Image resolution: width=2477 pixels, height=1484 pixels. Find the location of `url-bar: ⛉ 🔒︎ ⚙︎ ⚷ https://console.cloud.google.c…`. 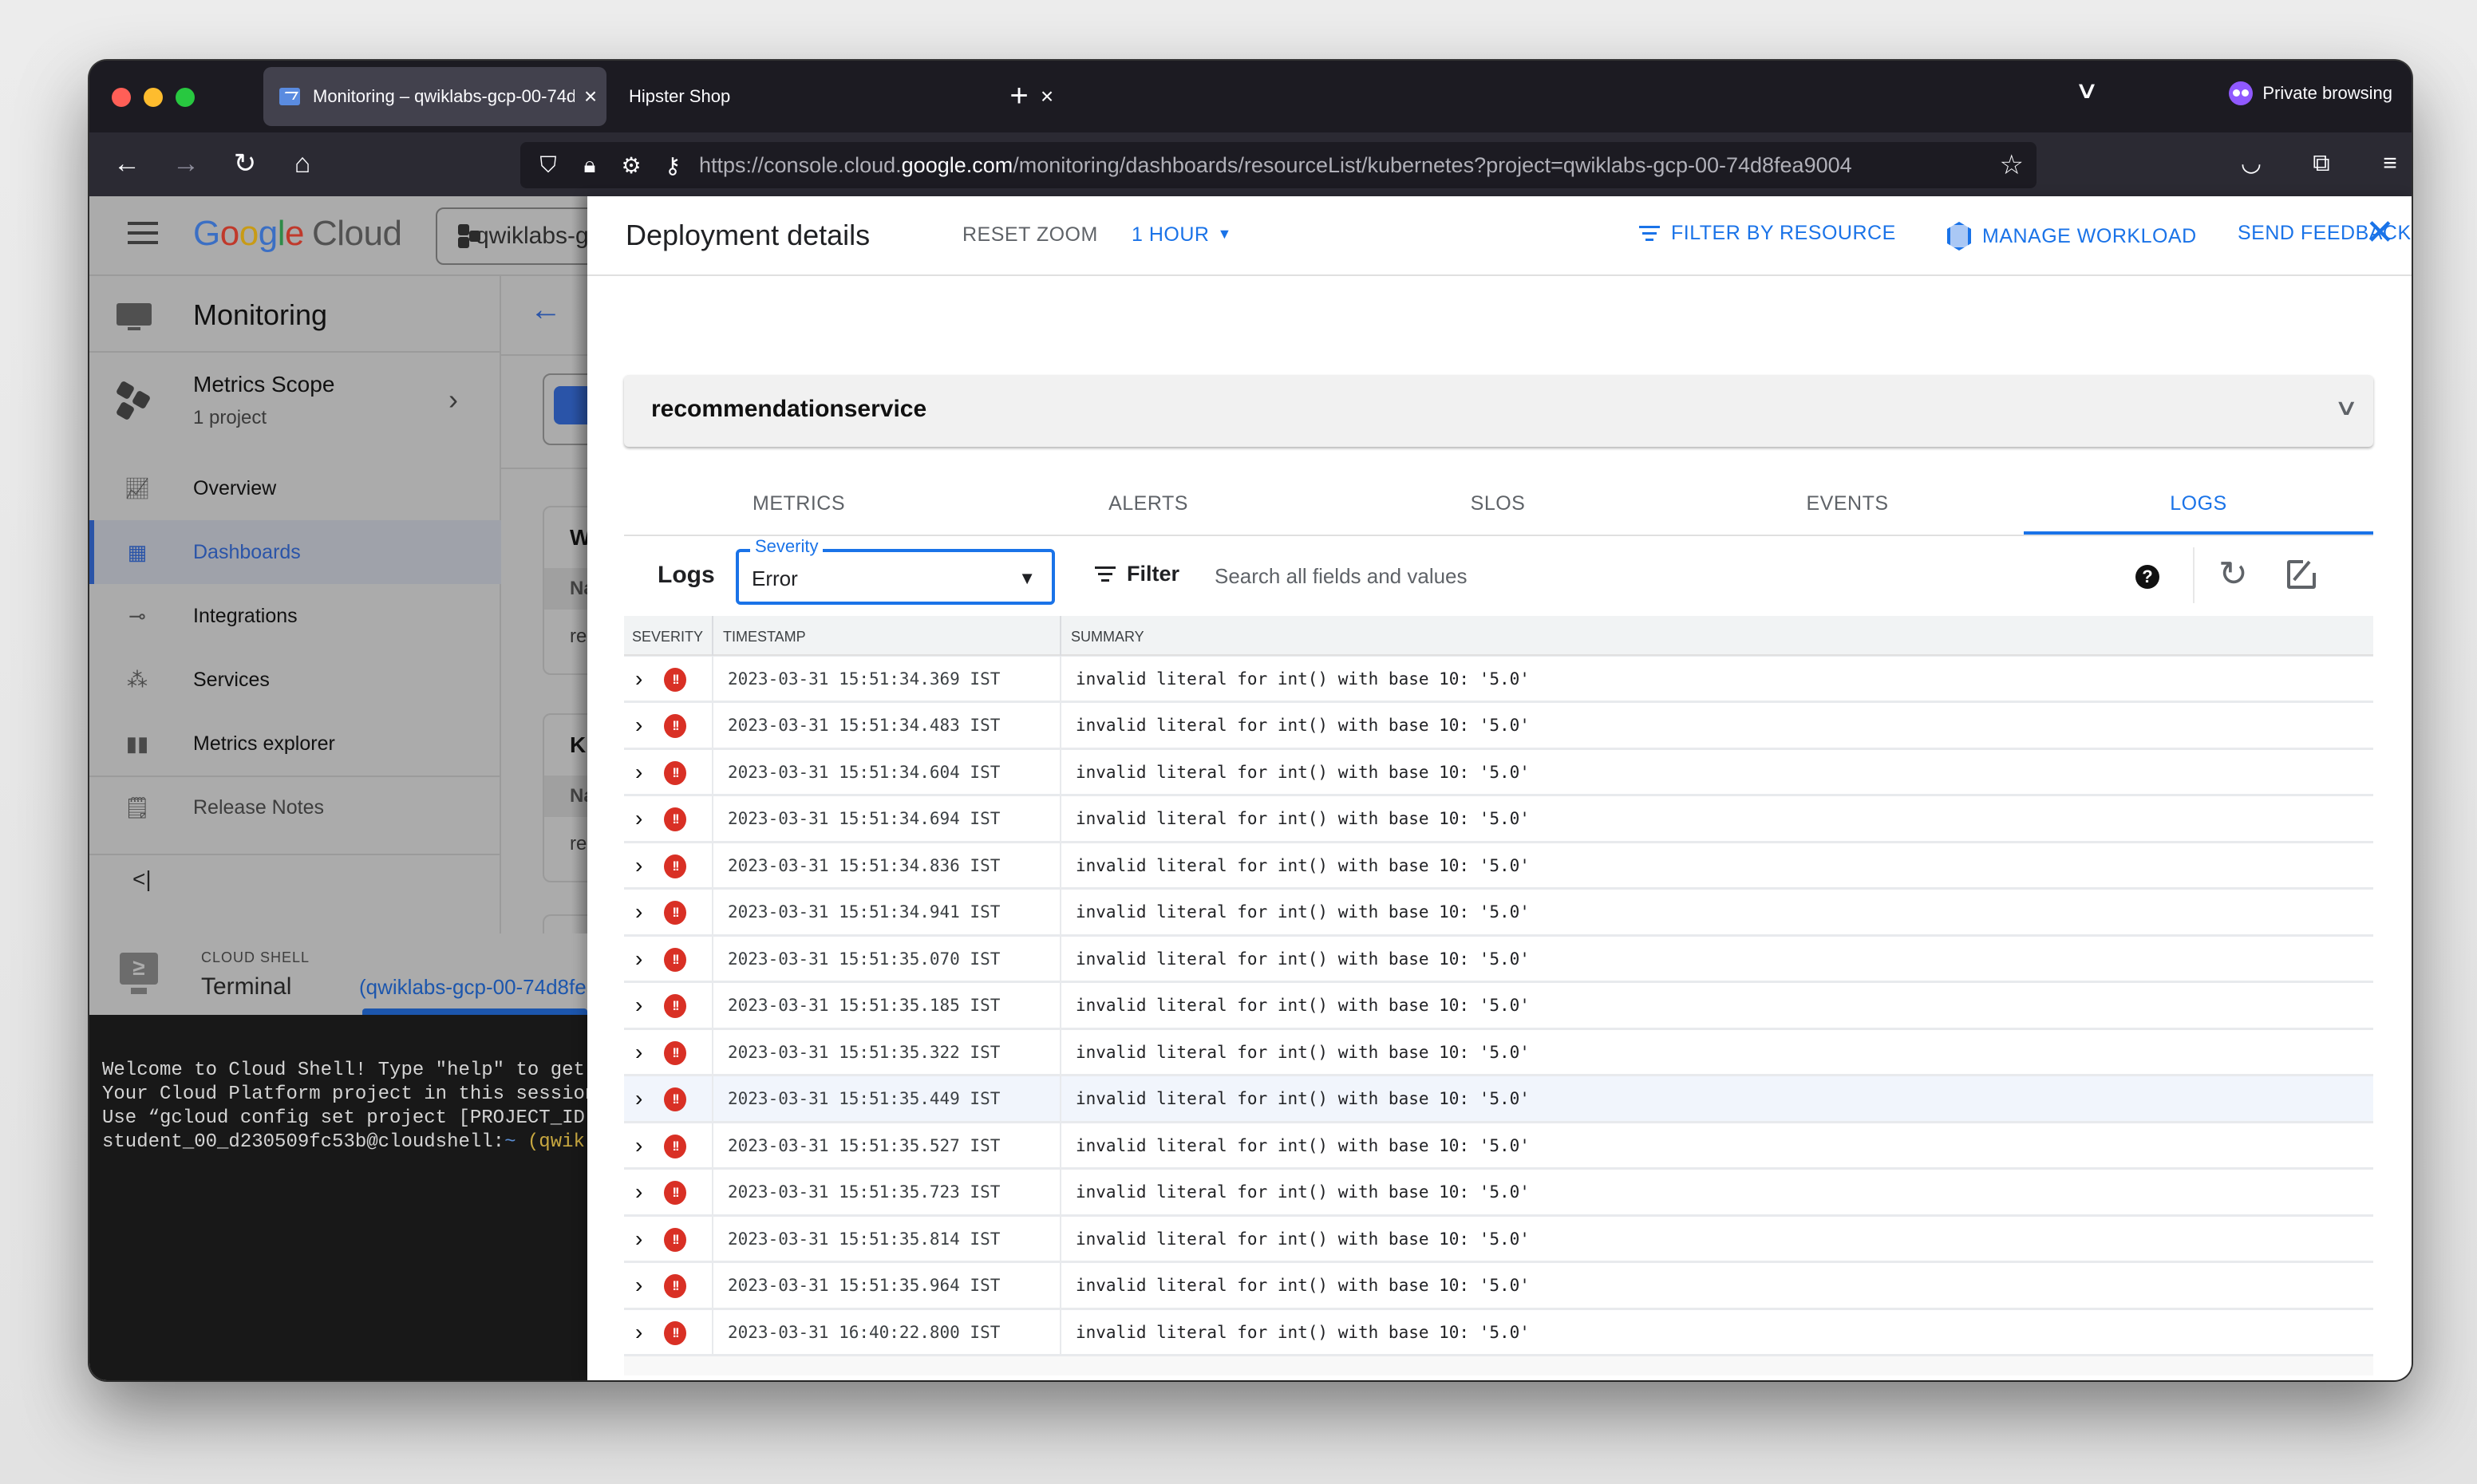

url-bar: ⛉ 🔒︎ ⚙︎ ⚷ https://console.cloud.google.c… is located at coordinates (1278, 165).